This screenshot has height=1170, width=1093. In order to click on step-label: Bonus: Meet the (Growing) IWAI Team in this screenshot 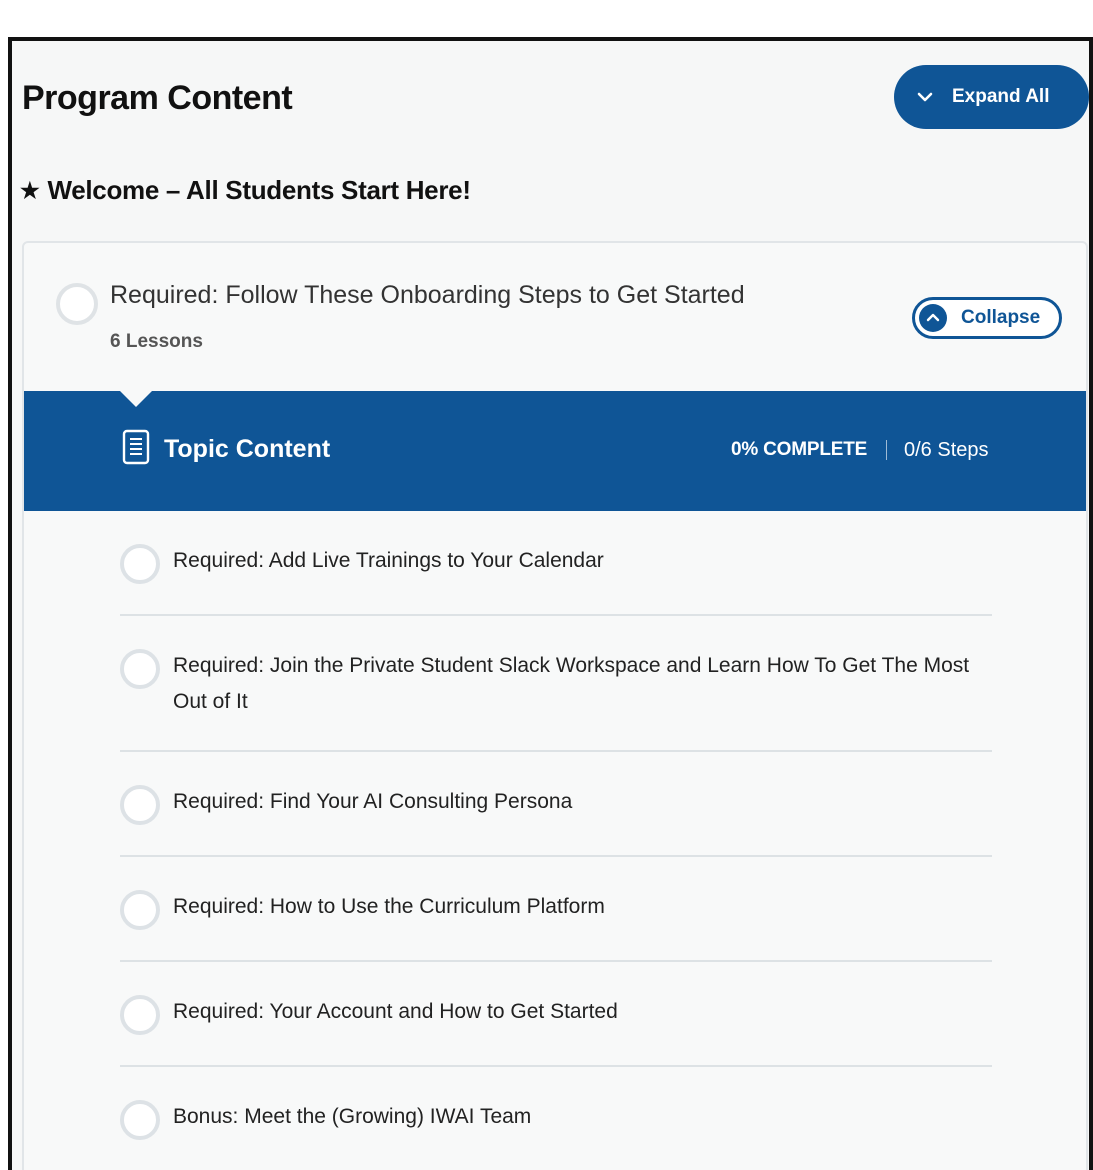, I will do `click(352, 1116)`.